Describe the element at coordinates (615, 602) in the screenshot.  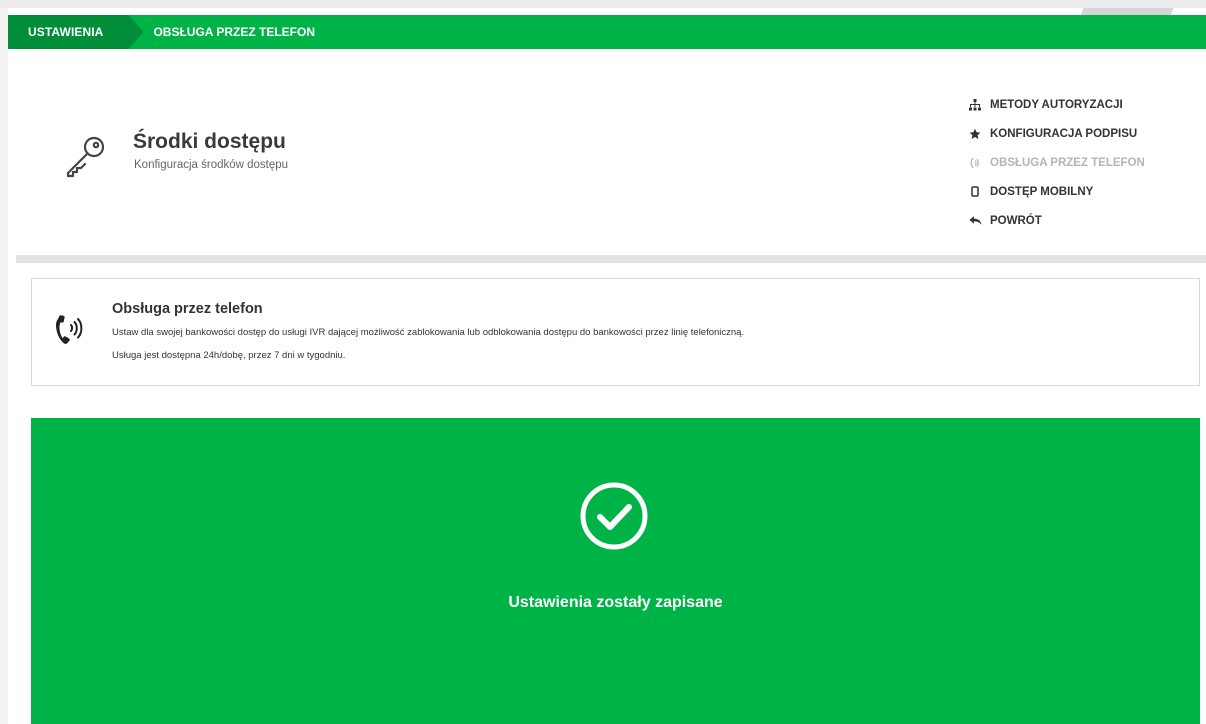
I see `success-message: Ustawienia zostały zapisane` at that location.